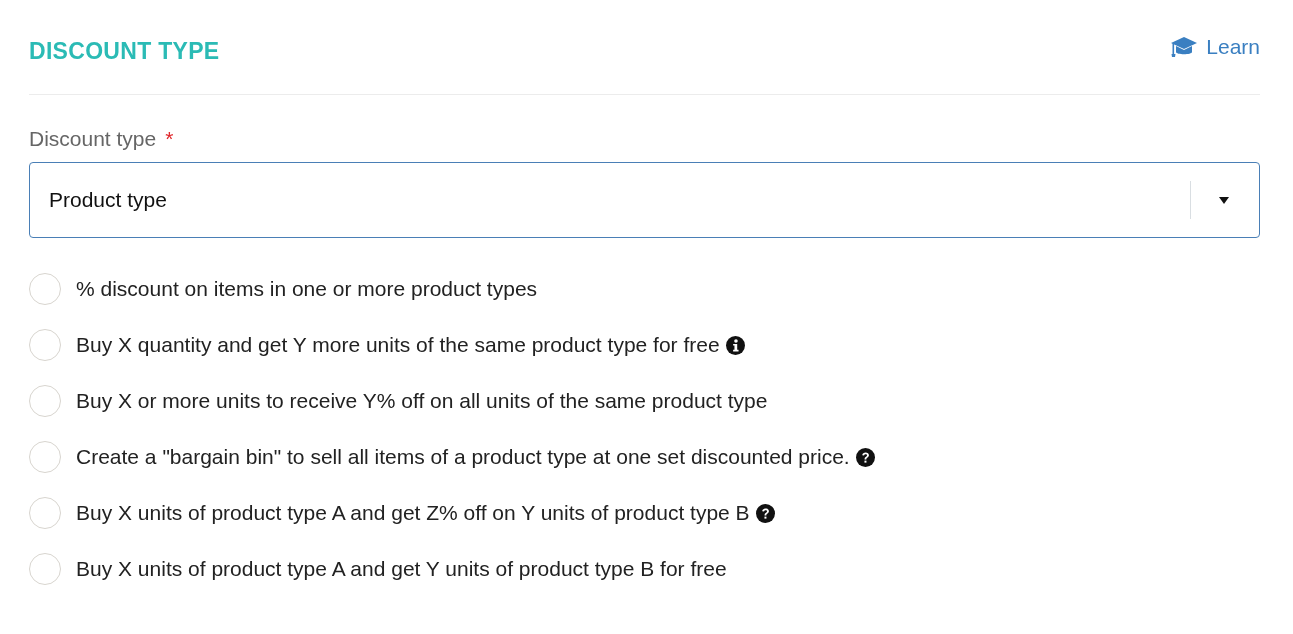 Image resolution: width=1293 pixels, height=634 pixels. What do you see at coordinates (1215, 47) in the screenshot?
I see `learn-link: Learn` at bounding box center [1215, 47].